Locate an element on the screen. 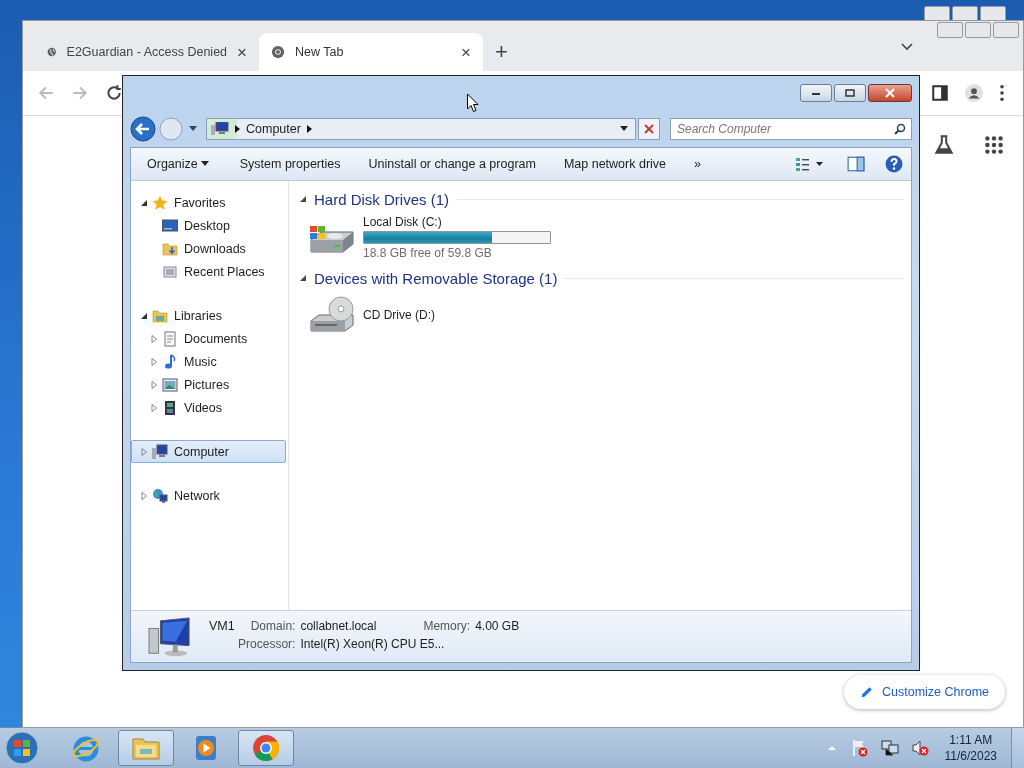  picture-icon is located at coordinates (170, 384).